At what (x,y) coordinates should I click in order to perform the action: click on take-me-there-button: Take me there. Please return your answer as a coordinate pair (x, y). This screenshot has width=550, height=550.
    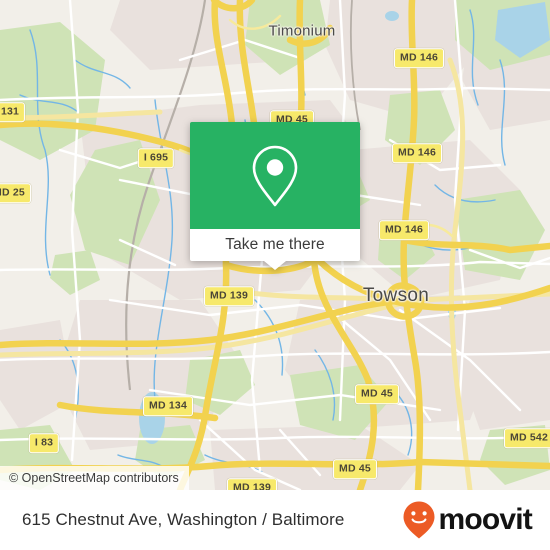
    Looking at the image, I should click on (275, 245).